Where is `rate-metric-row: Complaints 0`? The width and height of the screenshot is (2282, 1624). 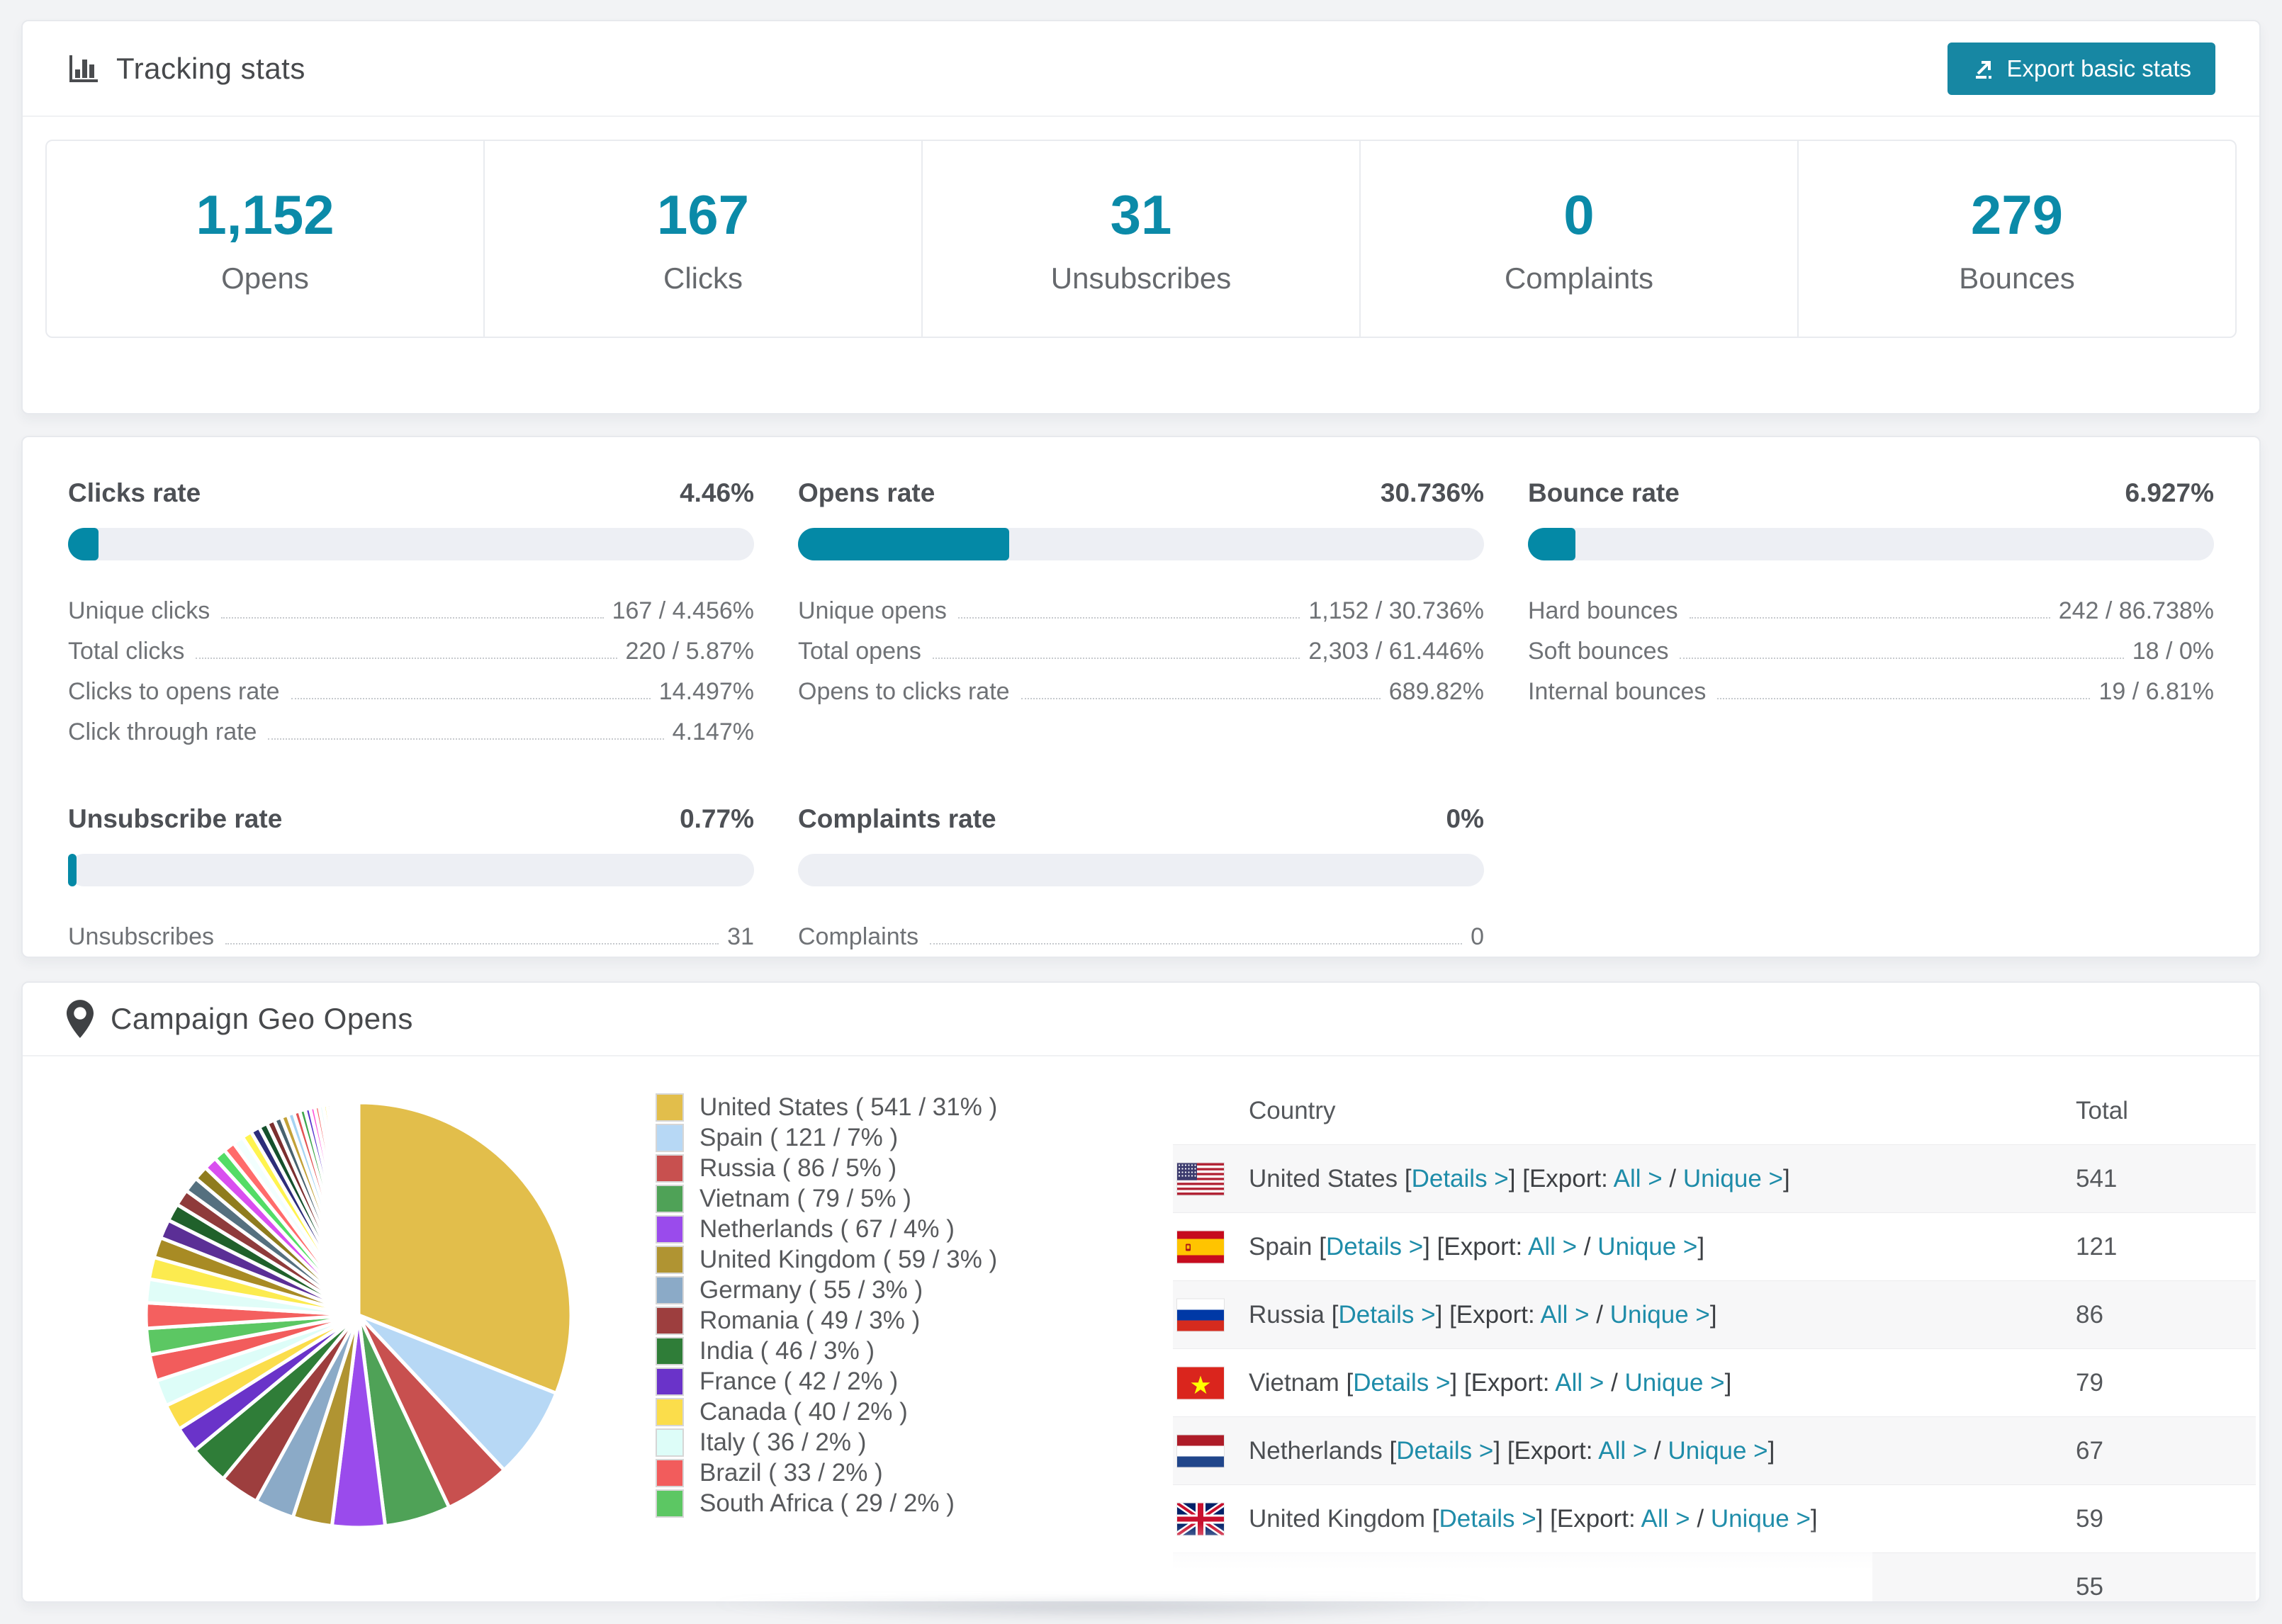
rate-metric-row: Complaints 0 is located at coordinates (1141, 931).